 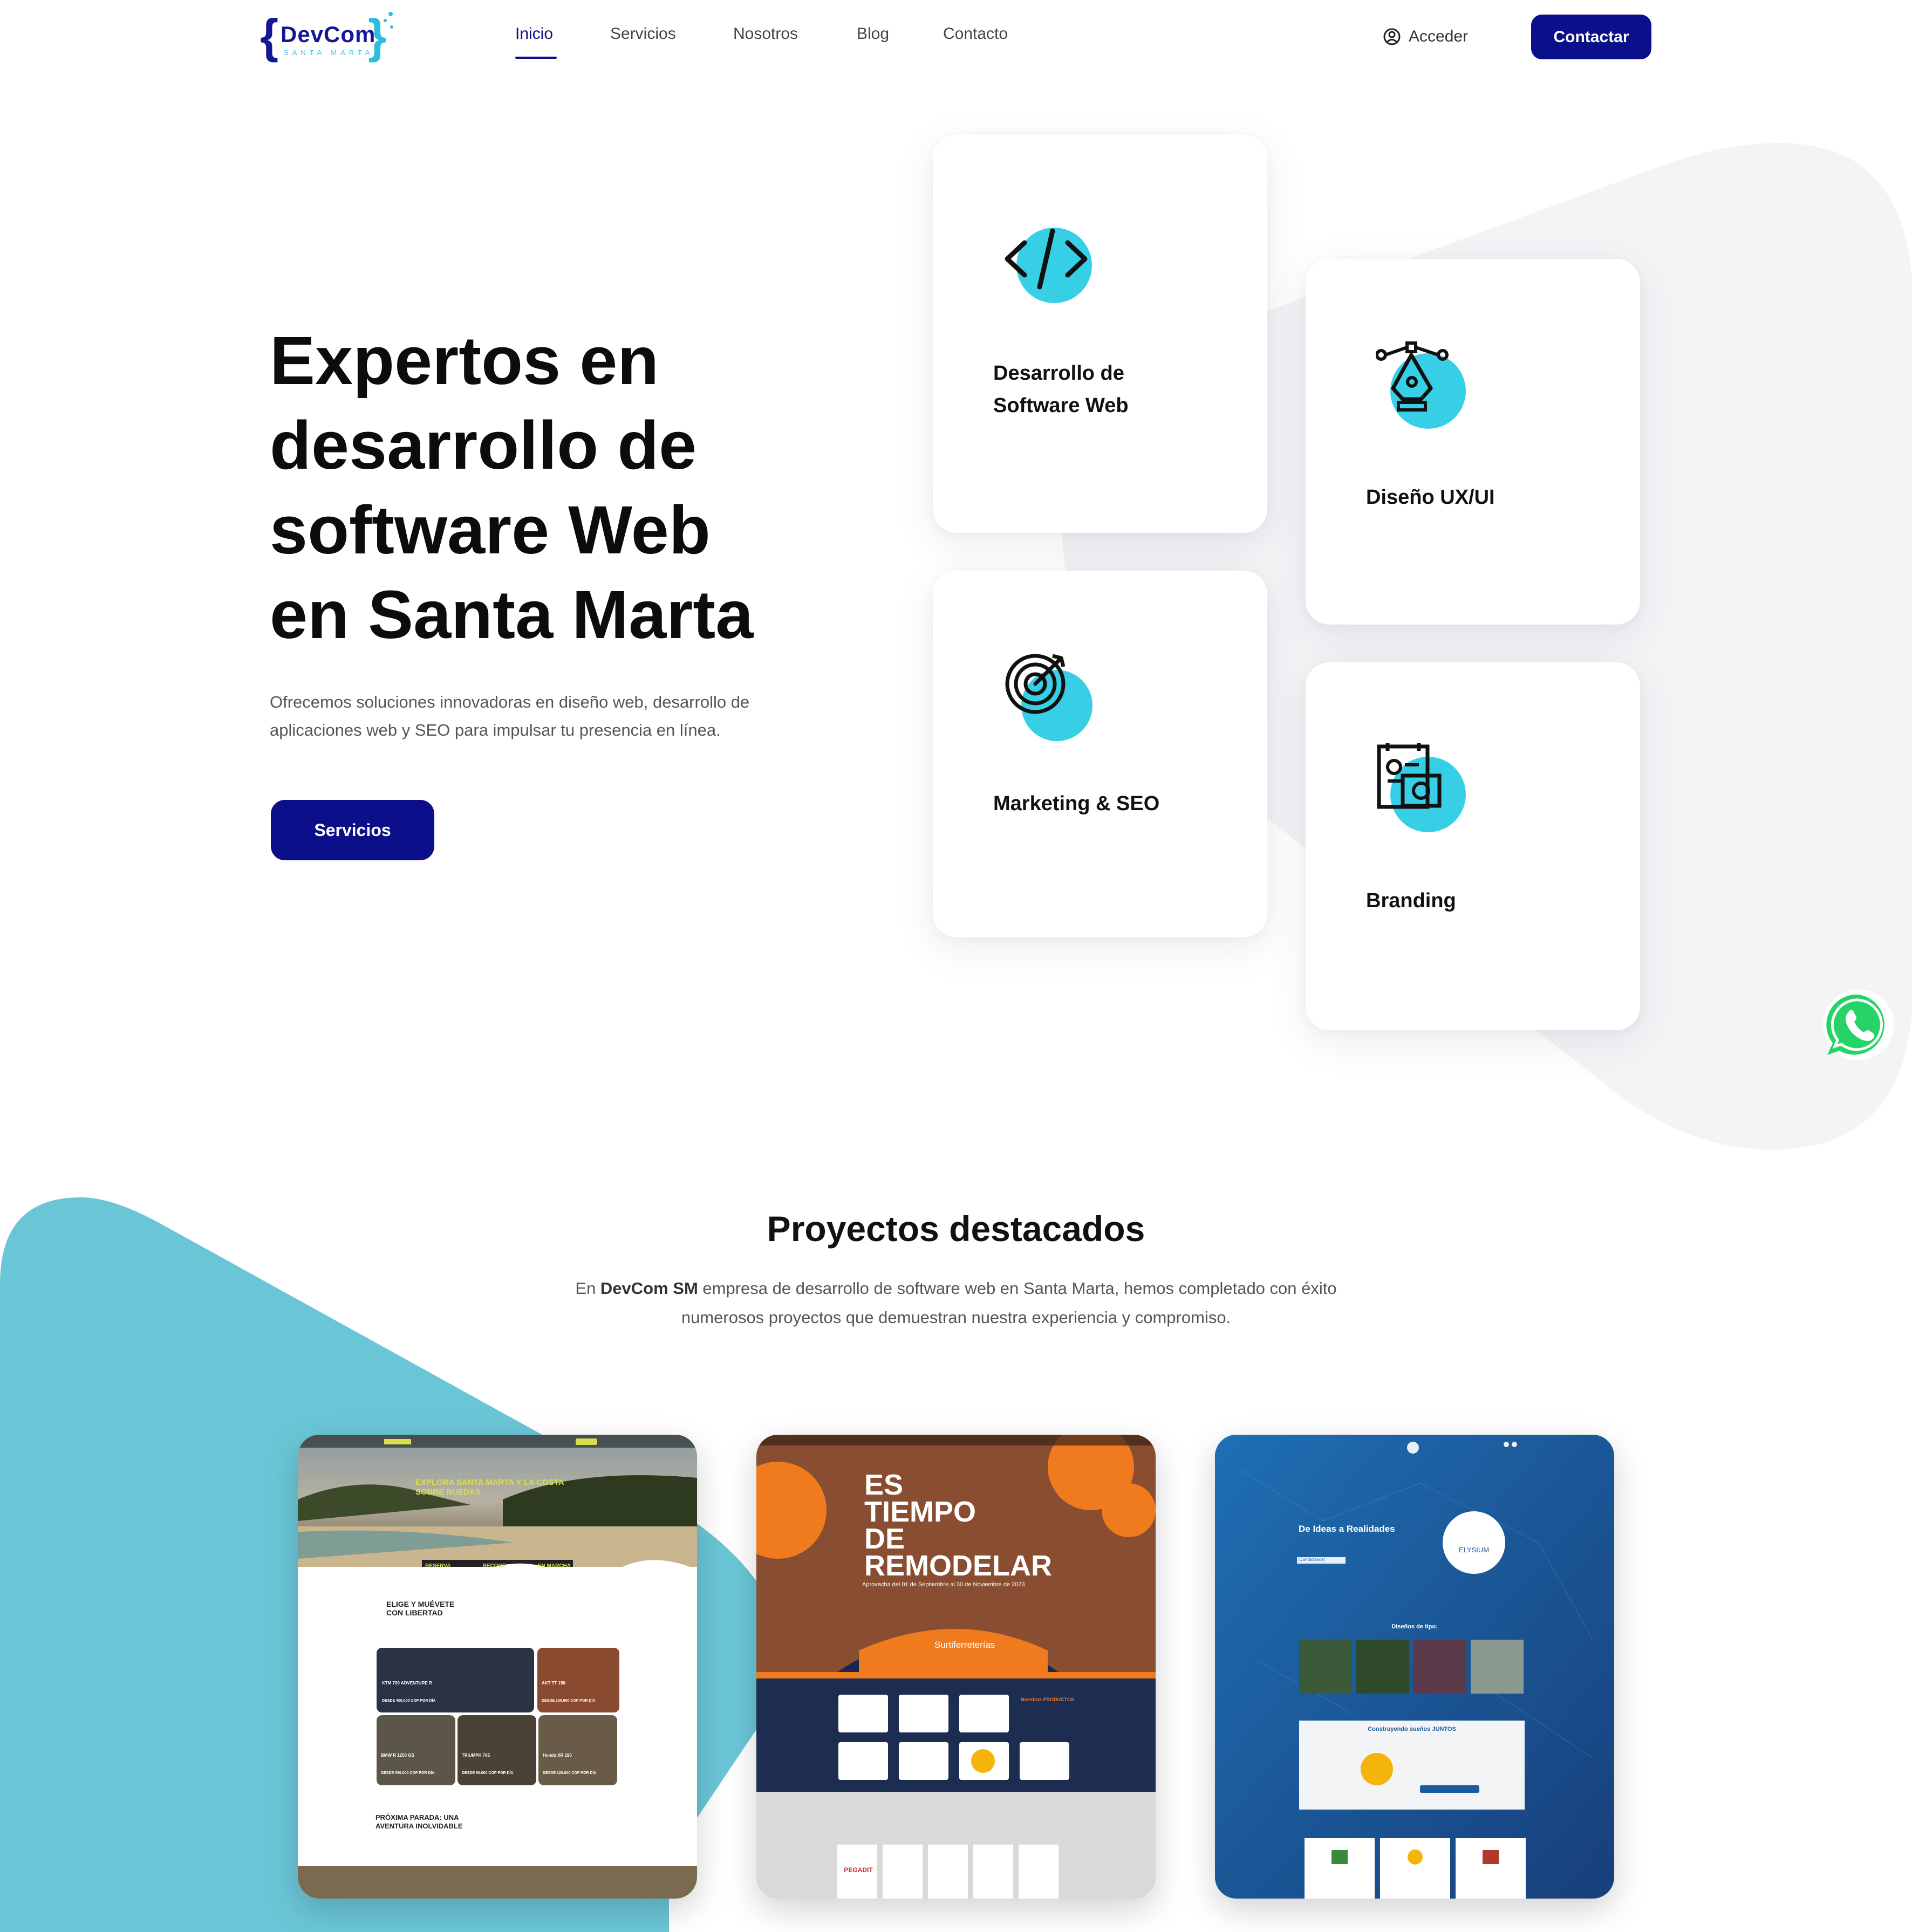 I want to click on service-card-marketing: Marketing & SEO, so click(x=1100, y=754).